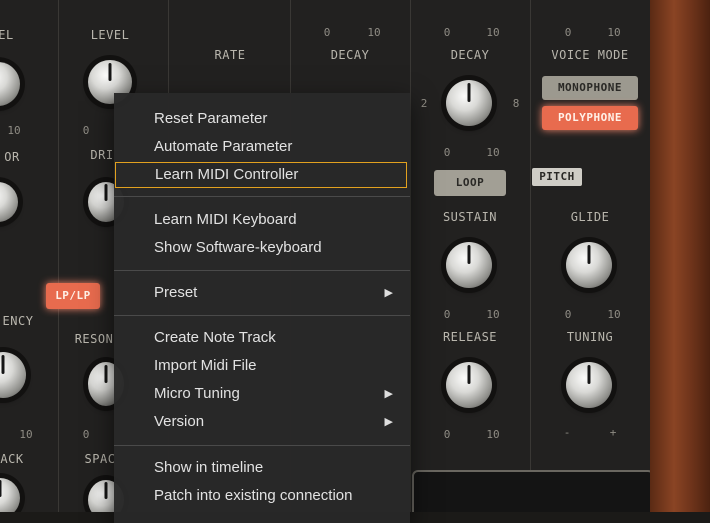  Describe the element at coordinates (680, 256) in the screenshot. I see `wood-side-panel` at that location.